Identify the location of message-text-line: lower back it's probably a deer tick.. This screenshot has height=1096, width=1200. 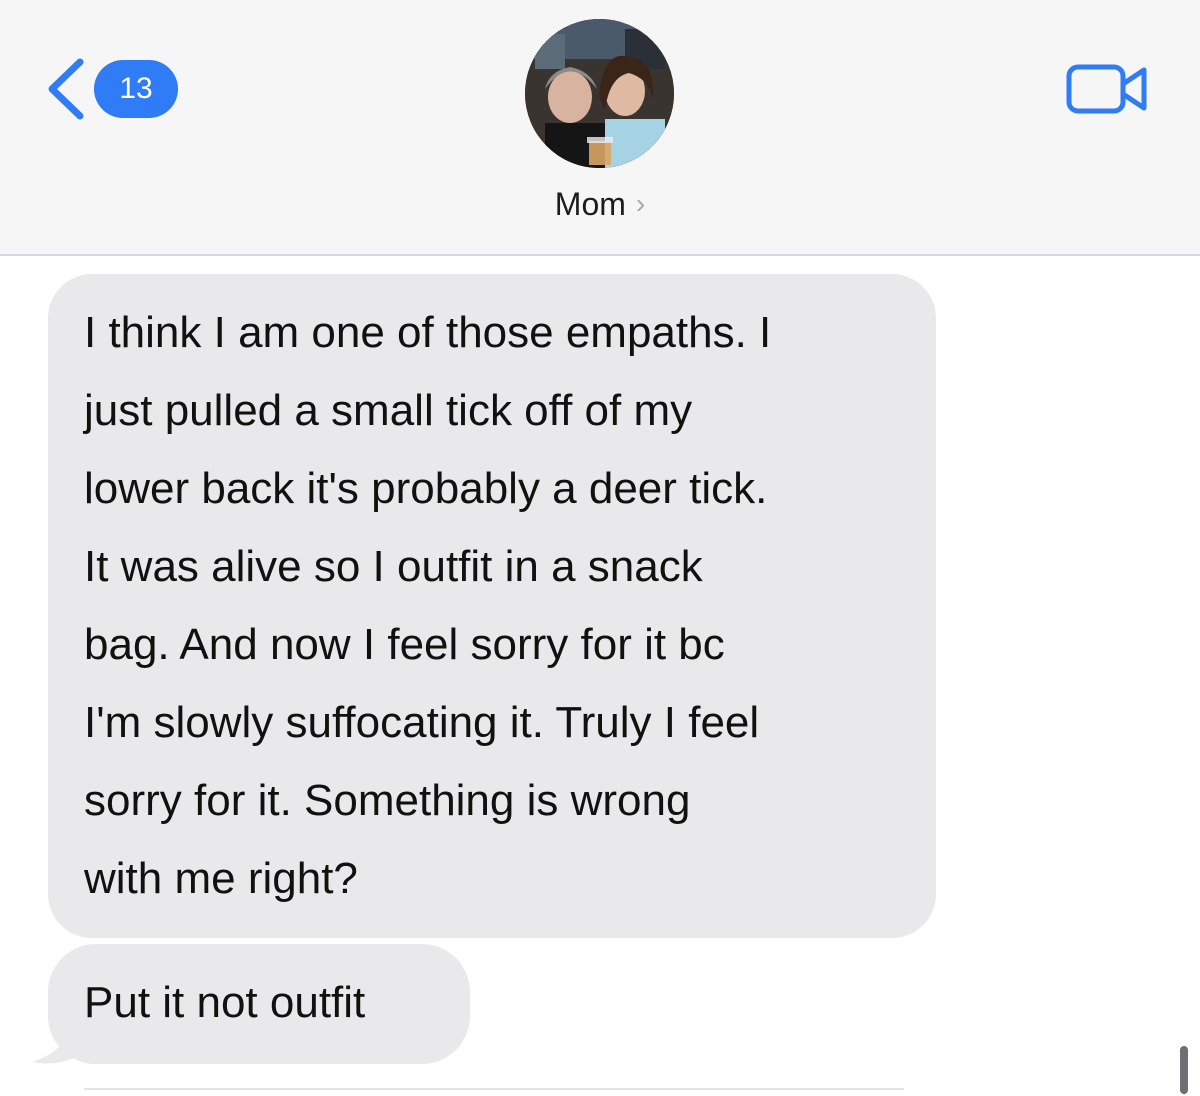
(426, 488).